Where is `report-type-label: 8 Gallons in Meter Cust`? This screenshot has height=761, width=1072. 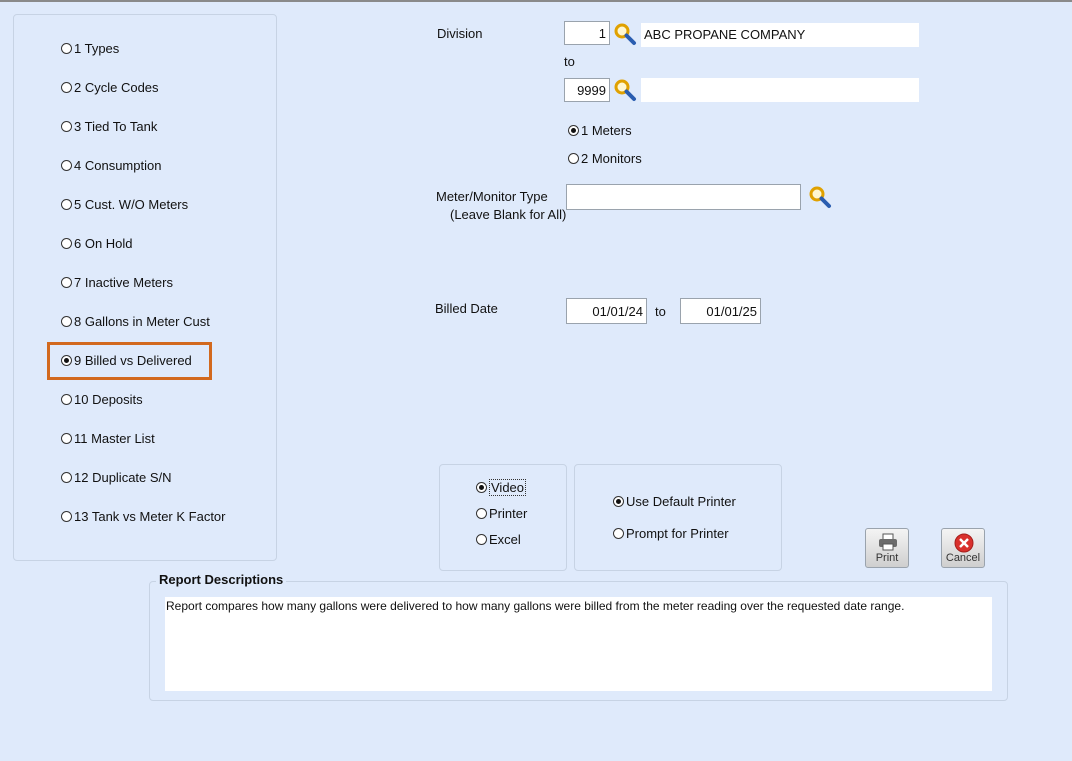
report-type-label: 8 Gallons in Meter Cust is located at coordinates (142, 321).